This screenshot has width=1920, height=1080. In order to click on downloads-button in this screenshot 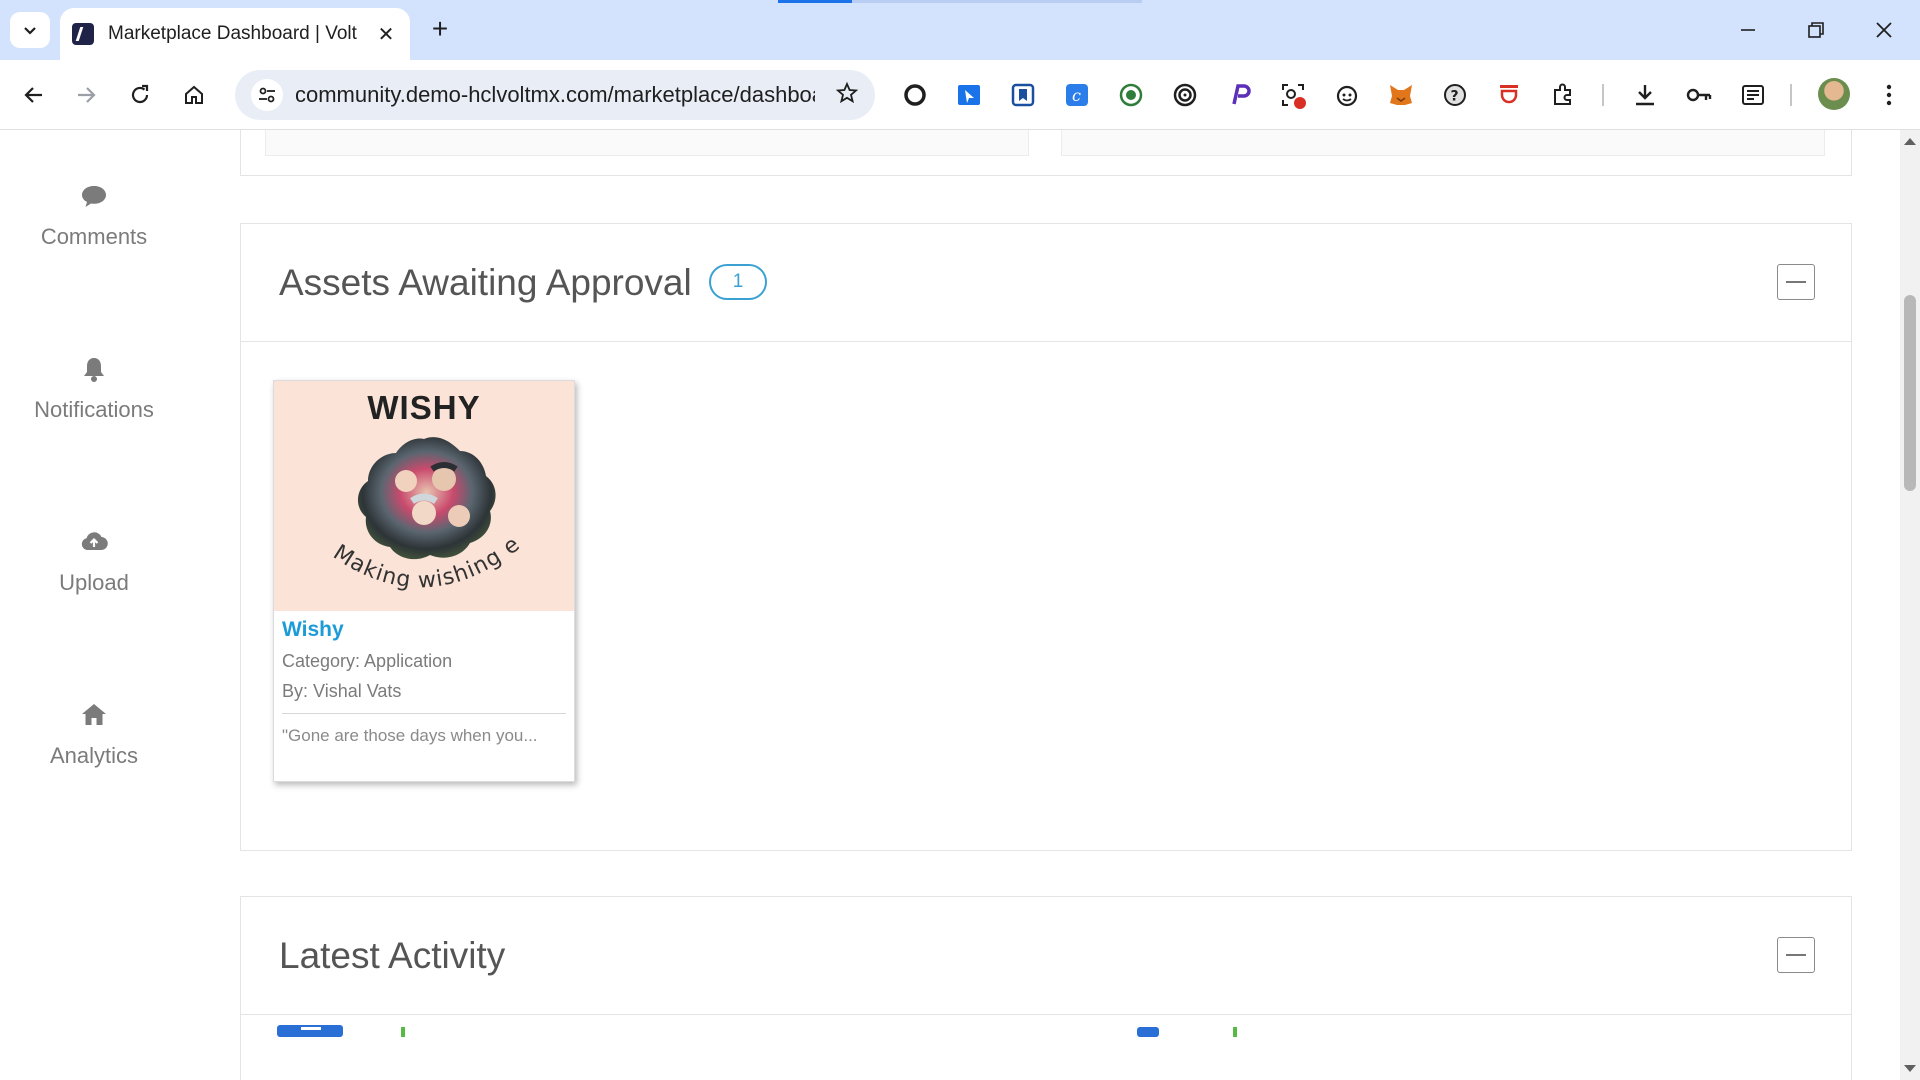, I will do `click(1645, 95)`.